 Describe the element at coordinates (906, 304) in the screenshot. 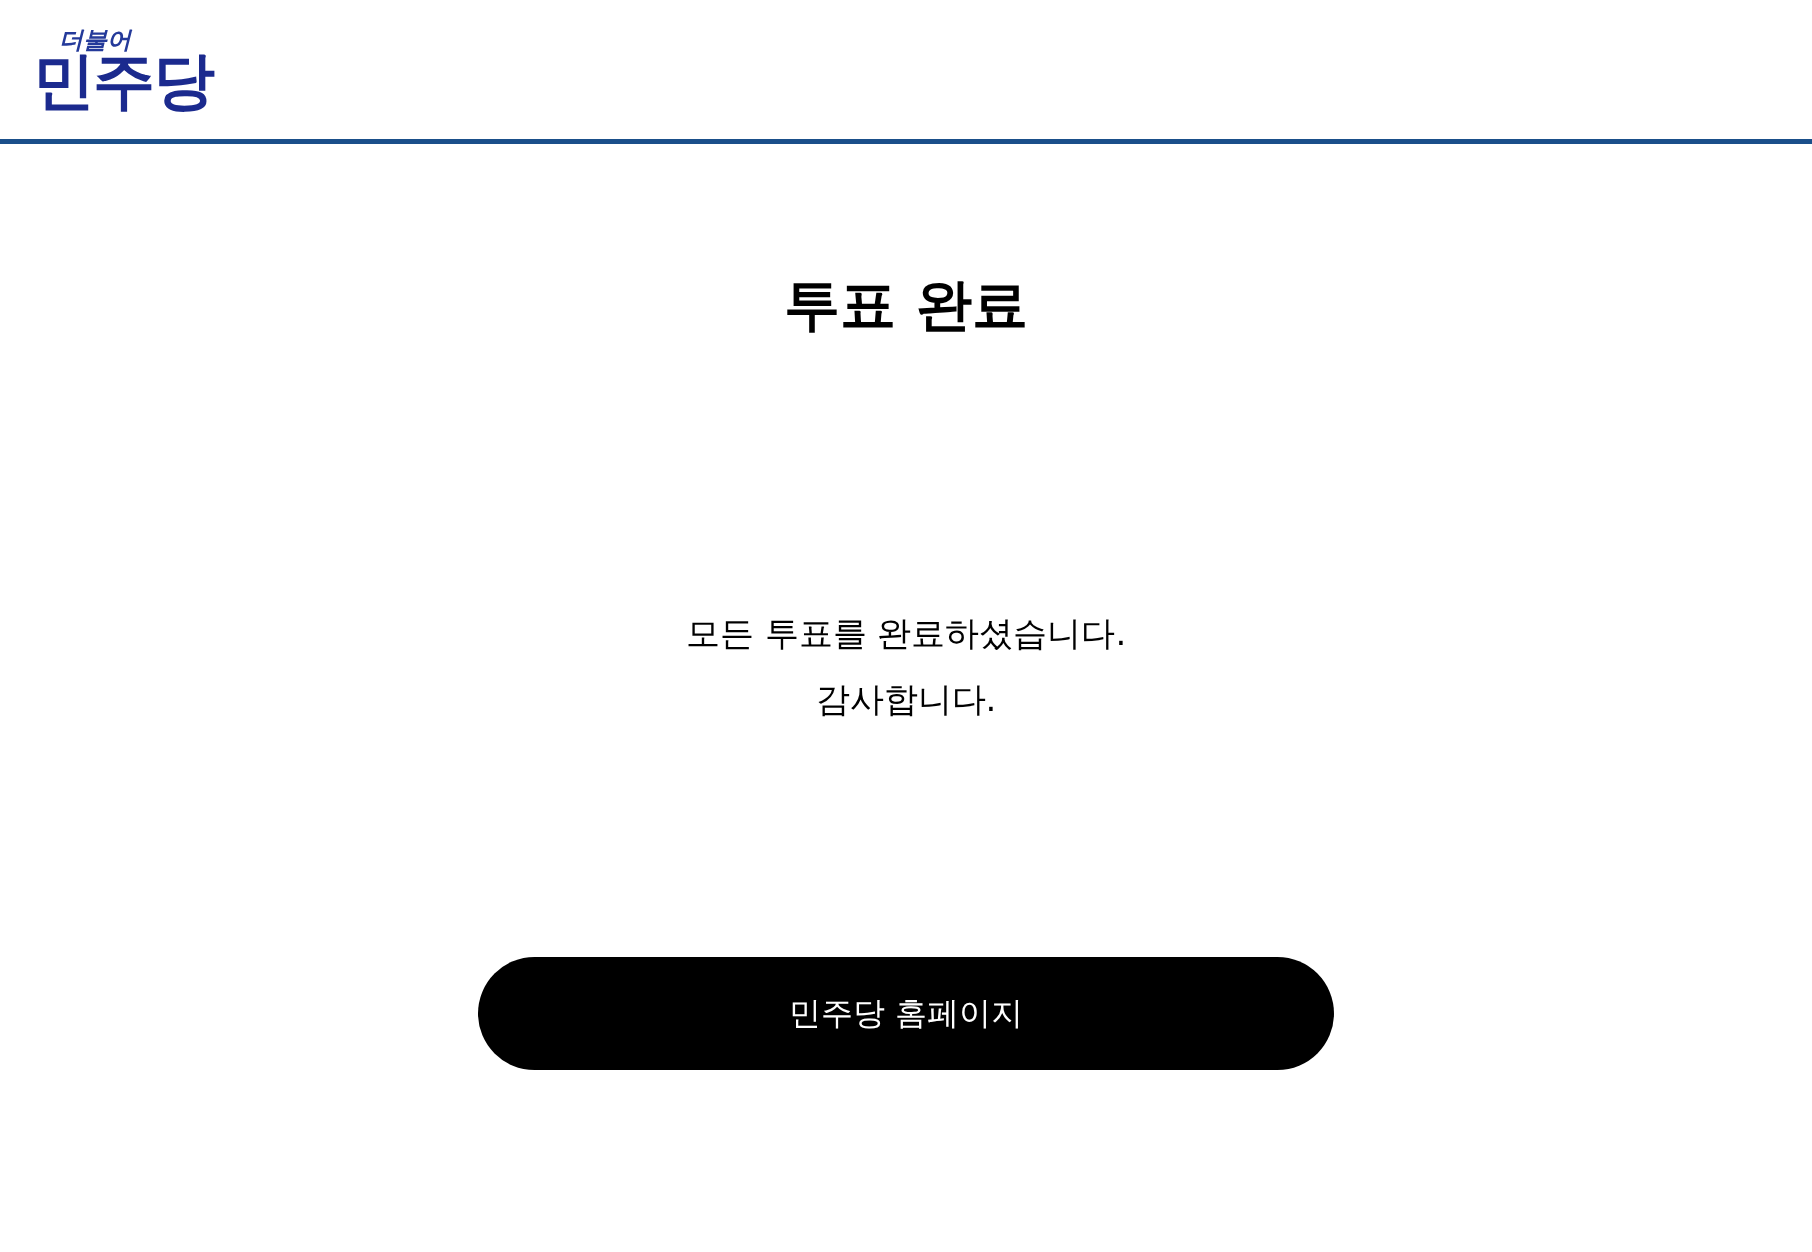

I see `page-title: 투표 완료` at that location.